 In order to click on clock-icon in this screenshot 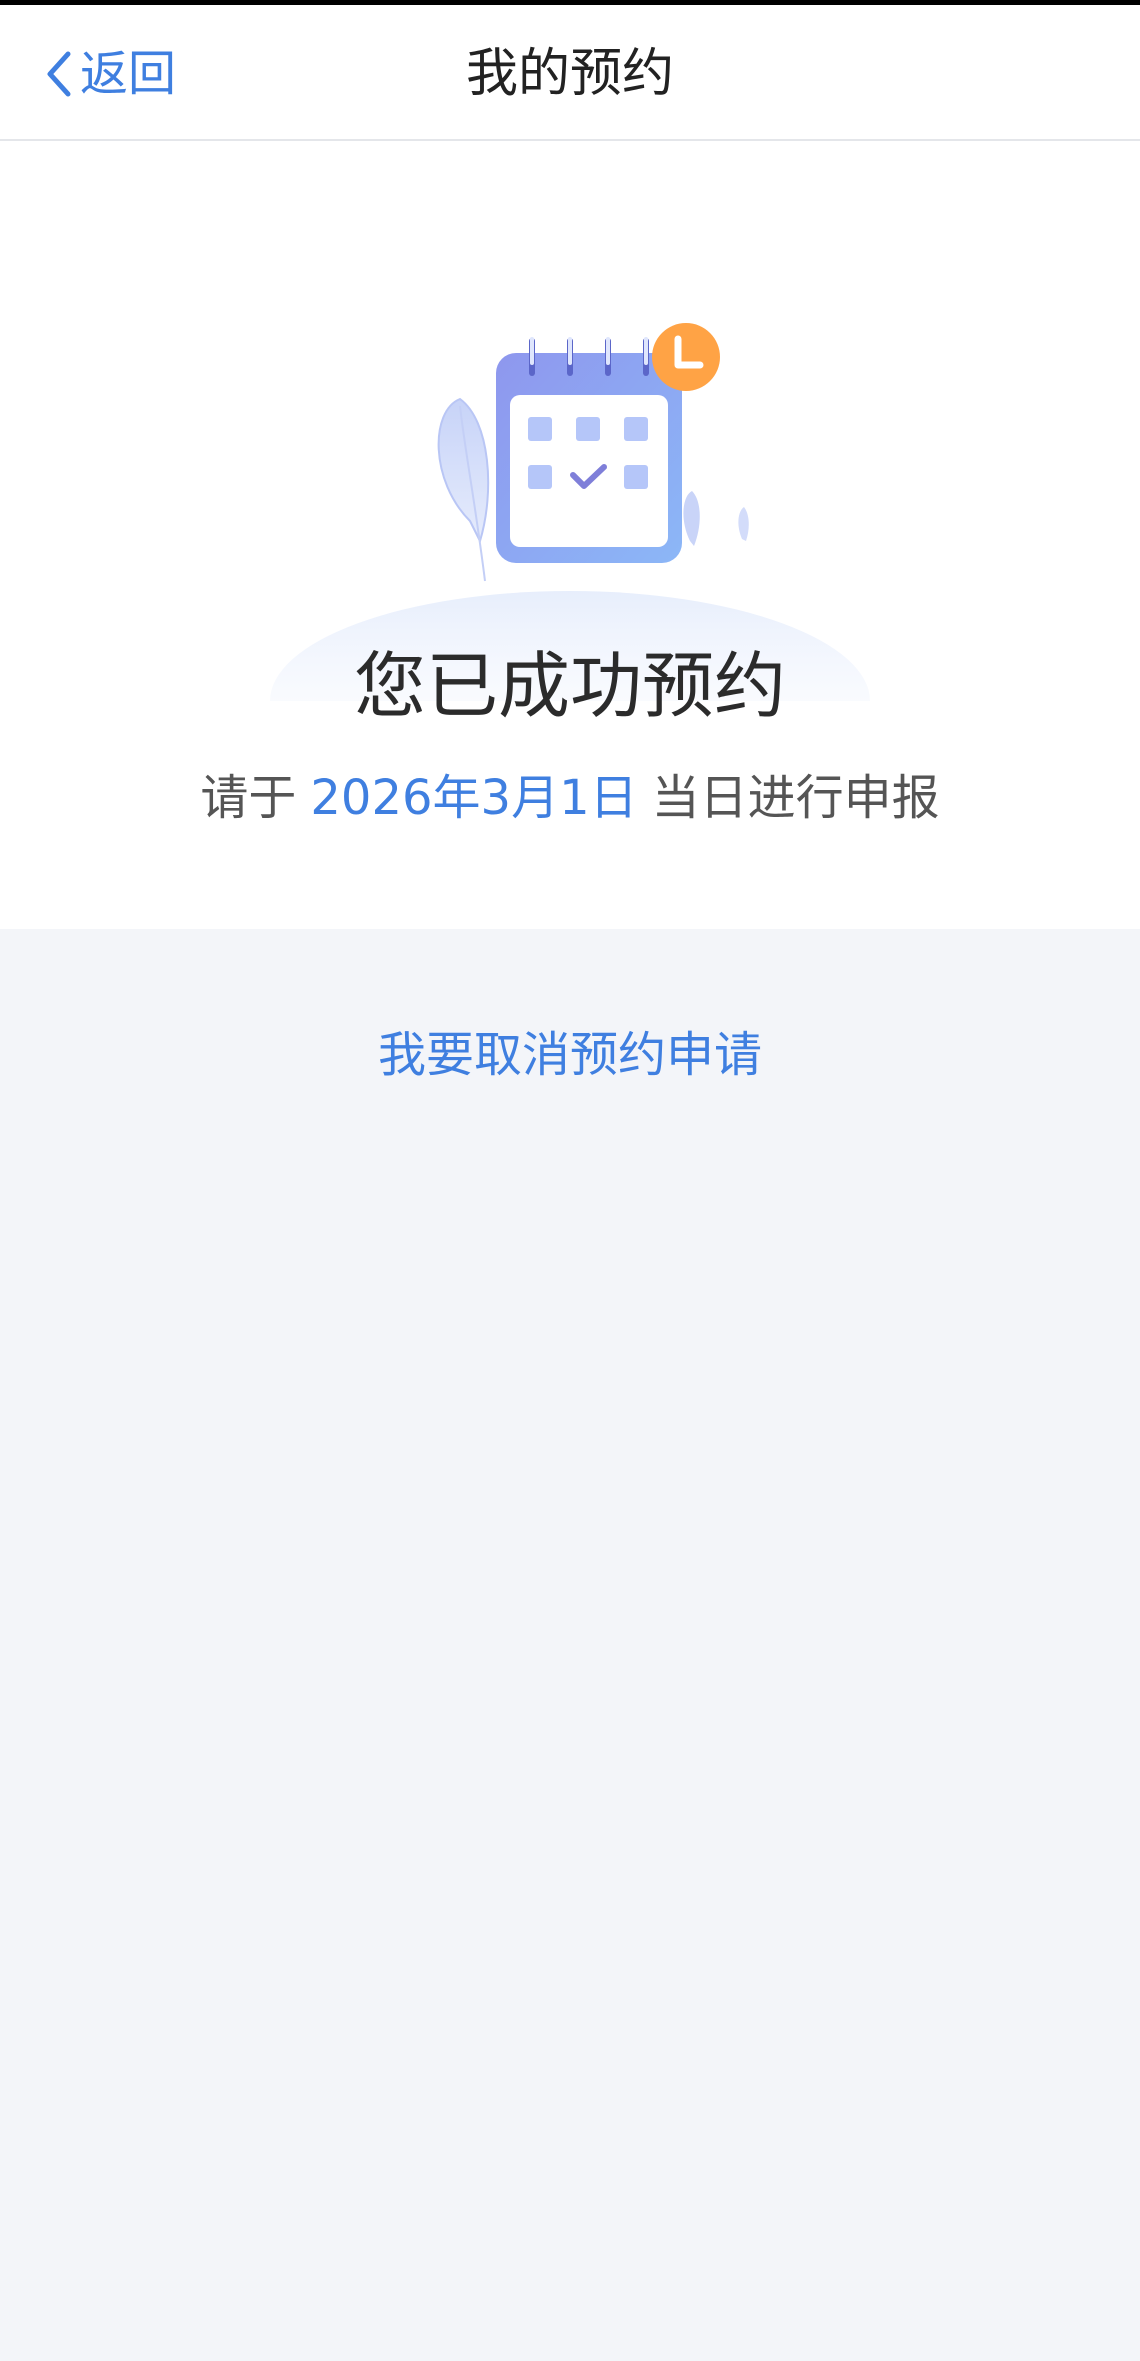, I will do `click(686, 357)`.